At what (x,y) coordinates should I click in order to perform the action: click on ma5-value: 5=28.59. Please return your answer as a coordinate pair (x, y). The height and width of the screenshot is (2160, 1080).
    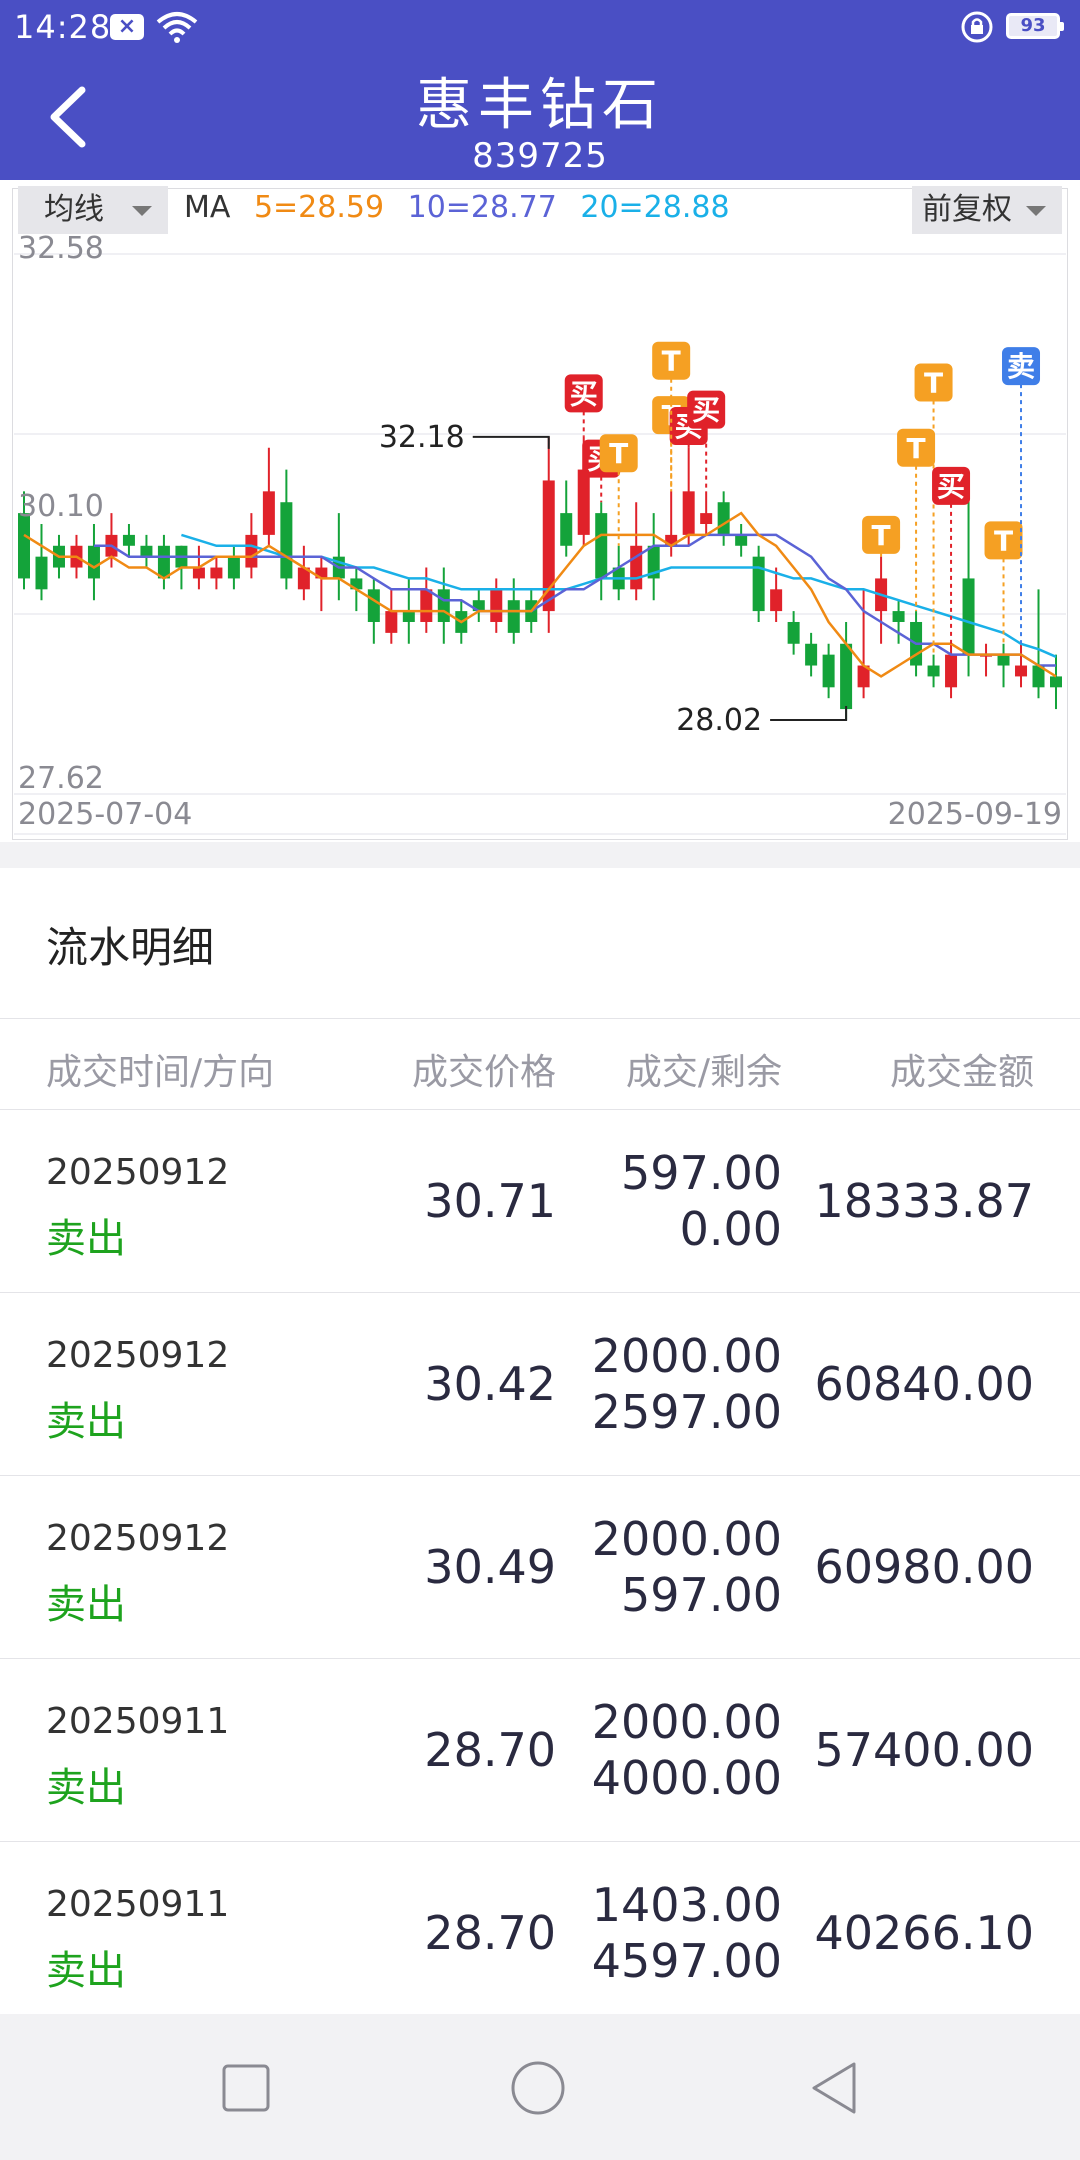
    Looking at the image, I should click on (319, 207).